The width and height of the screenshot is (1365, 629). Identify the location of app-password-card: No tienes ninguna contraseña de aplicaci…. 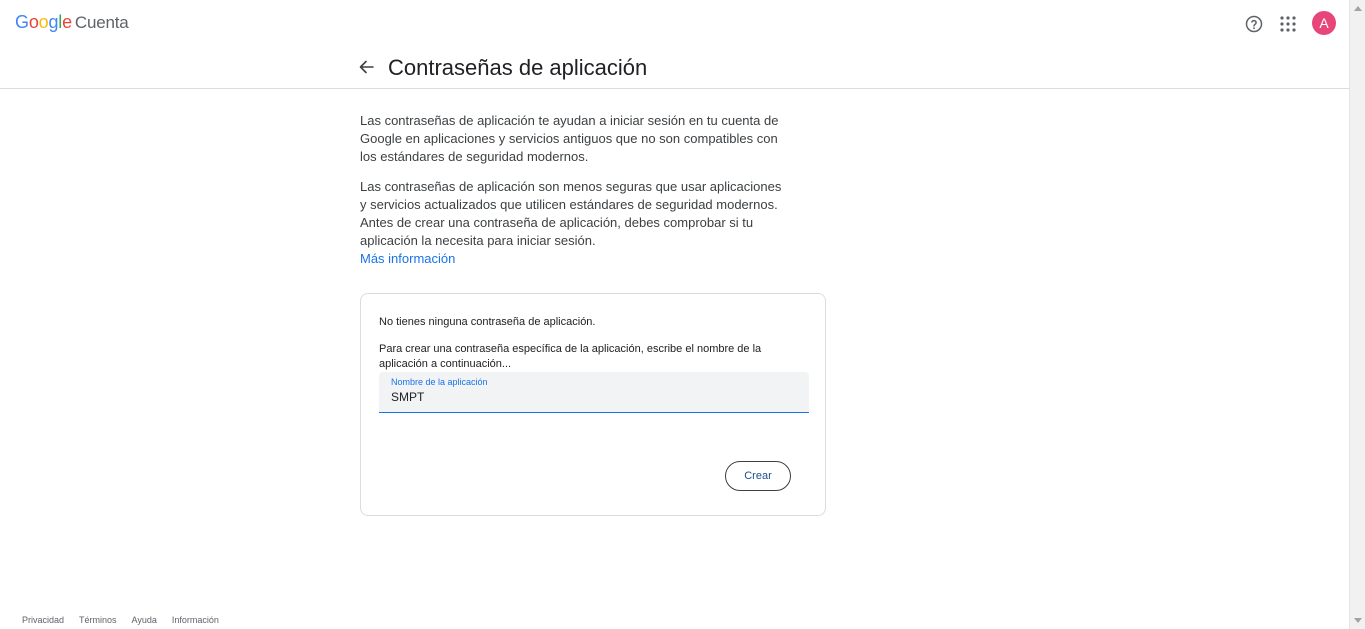
(593, 404).